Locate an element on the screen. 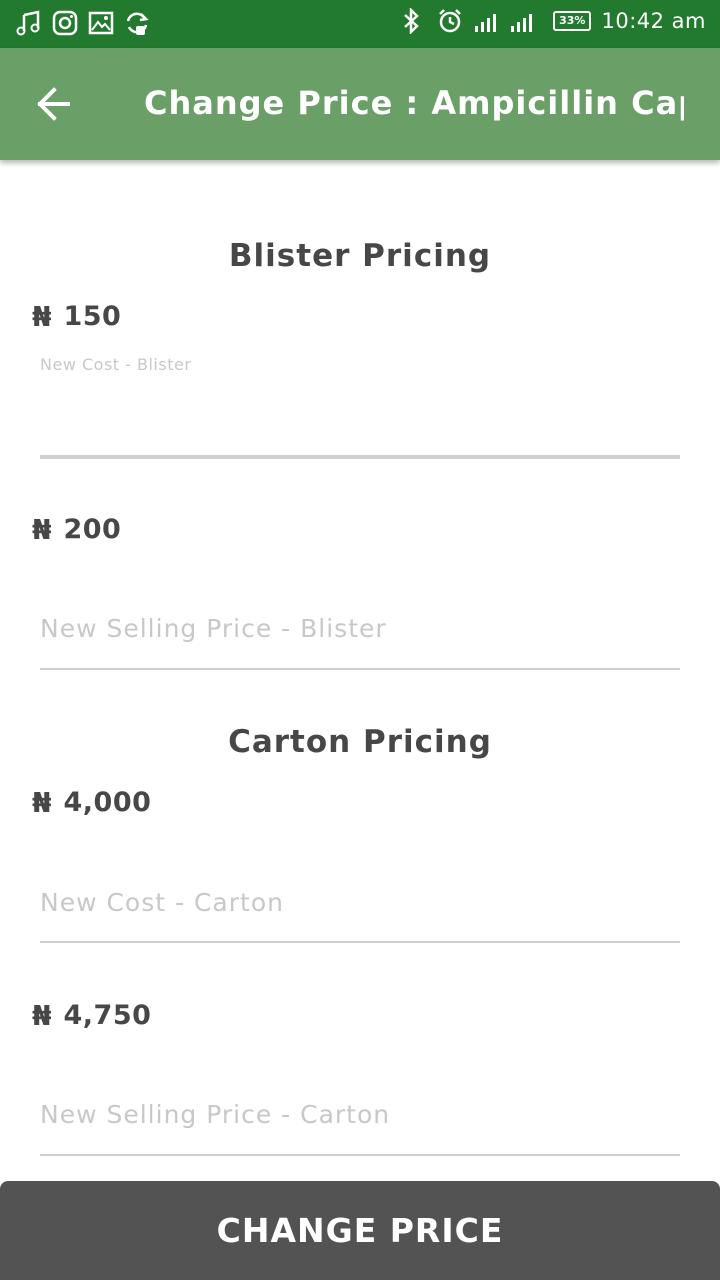 The image size is (720, 1280). image-icon is located at coordinates (101, 23).